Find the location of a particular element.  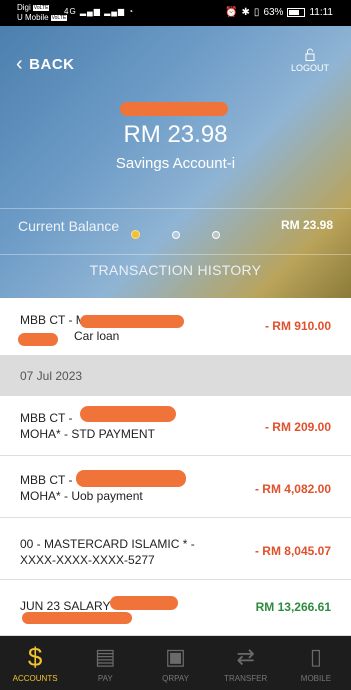

logout-label: LOGOUT is located at coordinates (309, 68).